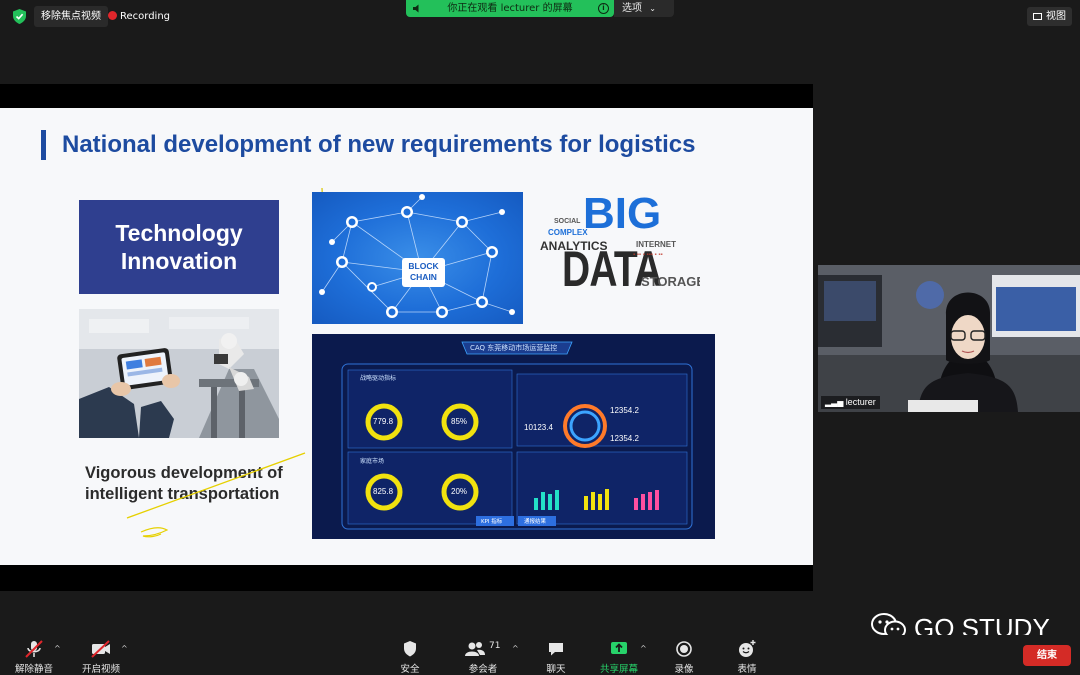  Describe the element at coordinates (644, 648) in the screenshot. I see `share-options-caret-icon: ^` at that location.